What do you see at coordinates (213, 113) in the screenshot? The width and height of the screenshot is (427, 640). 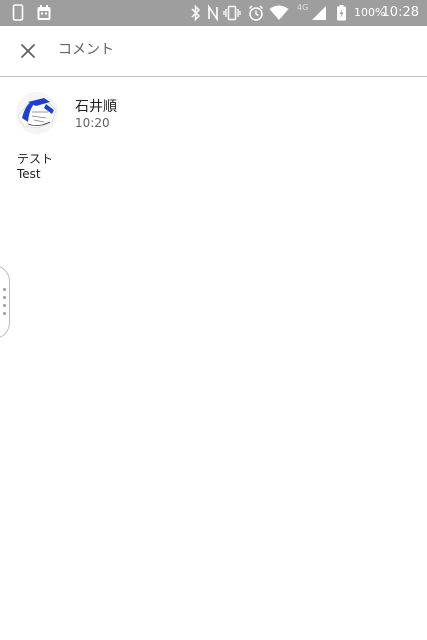 I see `comment-header: 石井順 10:20` at bounding box center [213, 113].